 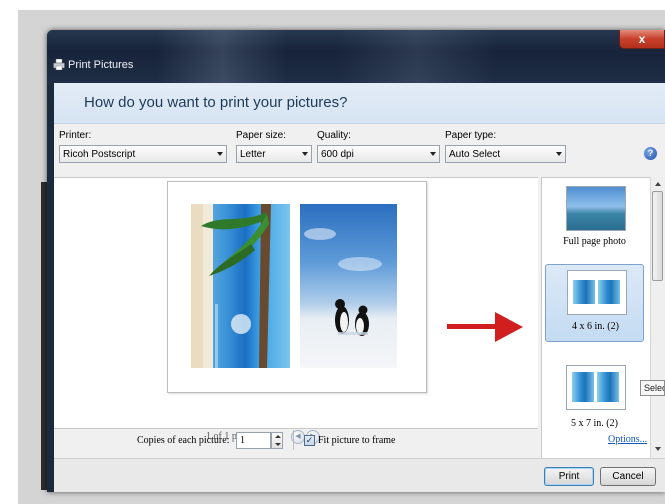 I want to click on copies-stepper, so click(x=277, y=440).